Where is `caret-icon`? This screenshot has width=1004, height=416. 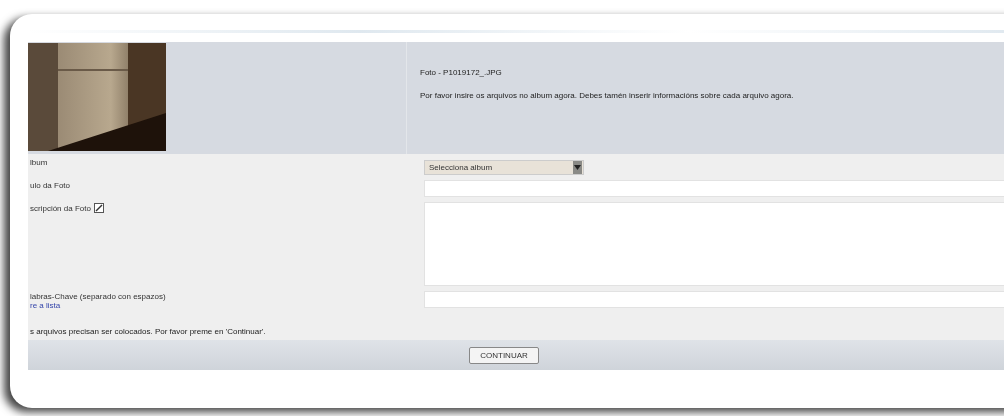
caret-icon is located at coordinates (577, 167).